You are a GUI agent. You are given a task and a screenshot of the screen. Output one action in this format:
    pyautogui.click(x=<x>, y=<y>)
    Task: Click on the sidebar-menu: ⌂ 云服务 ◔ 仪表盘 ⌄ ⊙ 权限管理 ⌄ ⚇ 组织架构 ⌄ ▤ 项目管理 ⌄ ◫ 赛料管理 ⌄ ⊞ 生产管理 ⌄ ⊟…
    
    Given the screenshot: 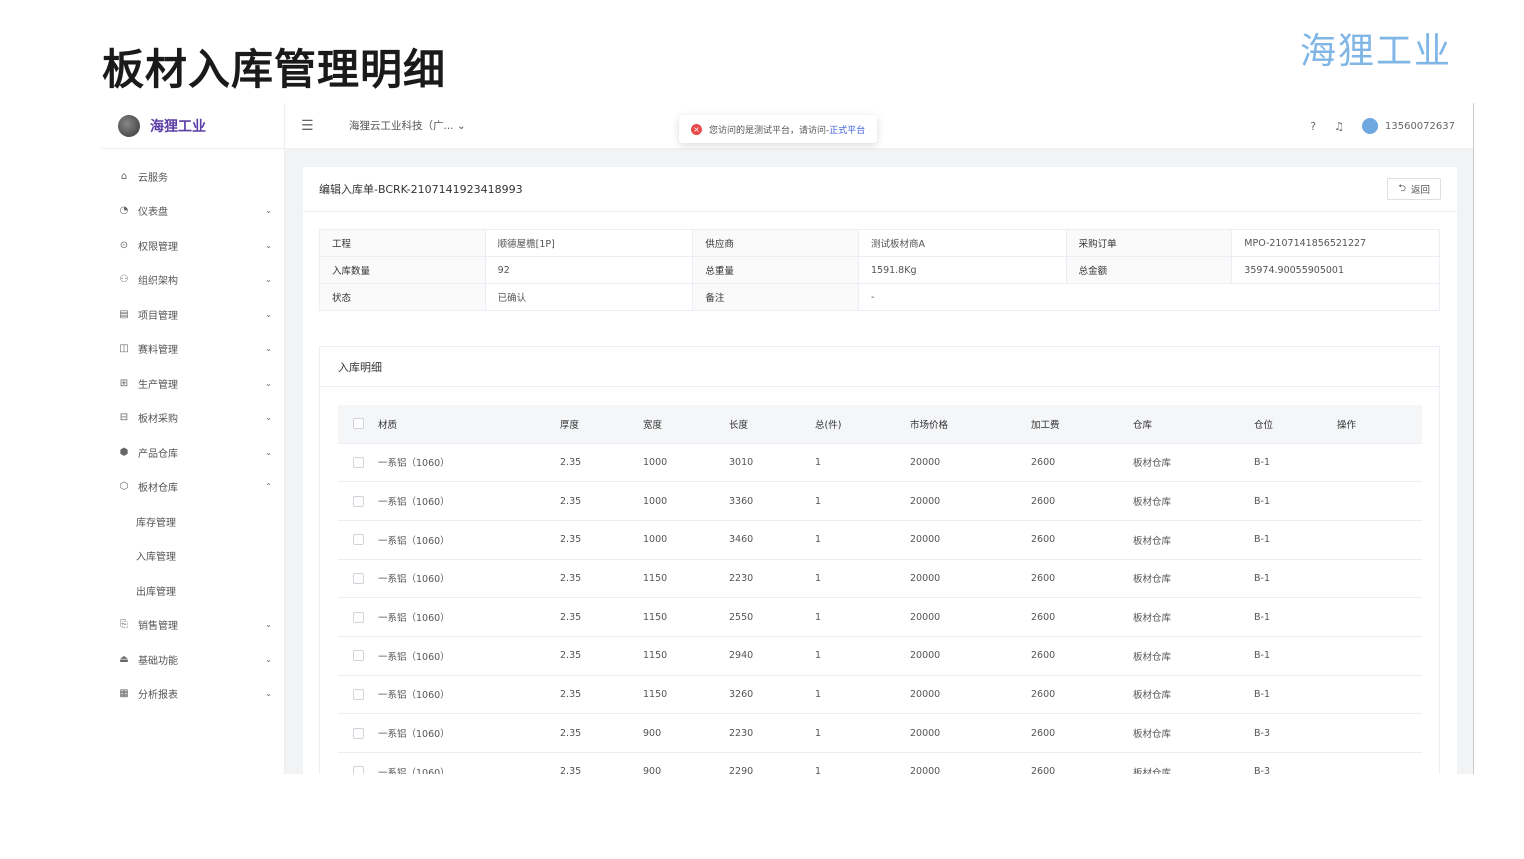 What is the action you would take?
    pyautogui.click(x=193, y=430)
    